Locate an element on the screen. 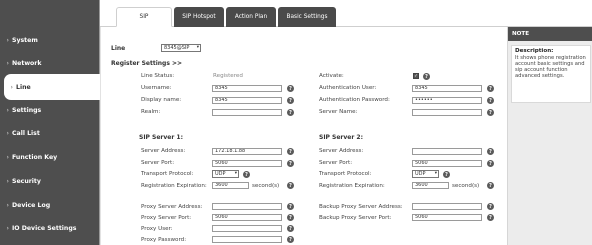 Image resolution: width=592 pixels, height=245 pixels. username-label: Username: is located at coordinates (156, 88).